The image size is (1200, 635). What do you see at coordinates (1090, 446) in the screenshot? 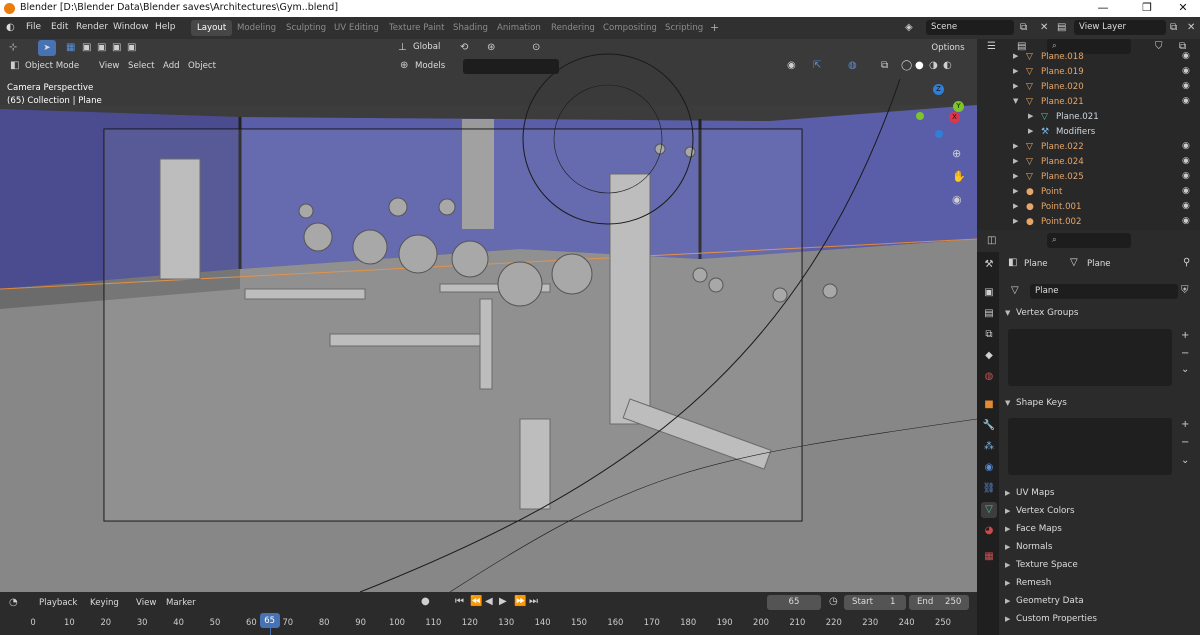
I see `shape-keys-list` at bounding box center [1090, 446].